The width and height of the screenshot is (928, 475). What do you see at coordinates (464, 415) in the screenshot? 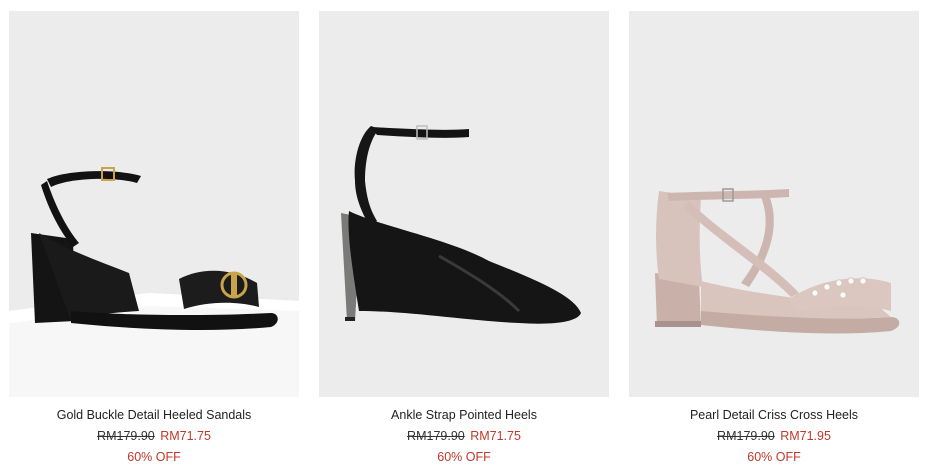
I see `product-name: Ankle Strap Pointed Heels` at bounding box center [464, 415].